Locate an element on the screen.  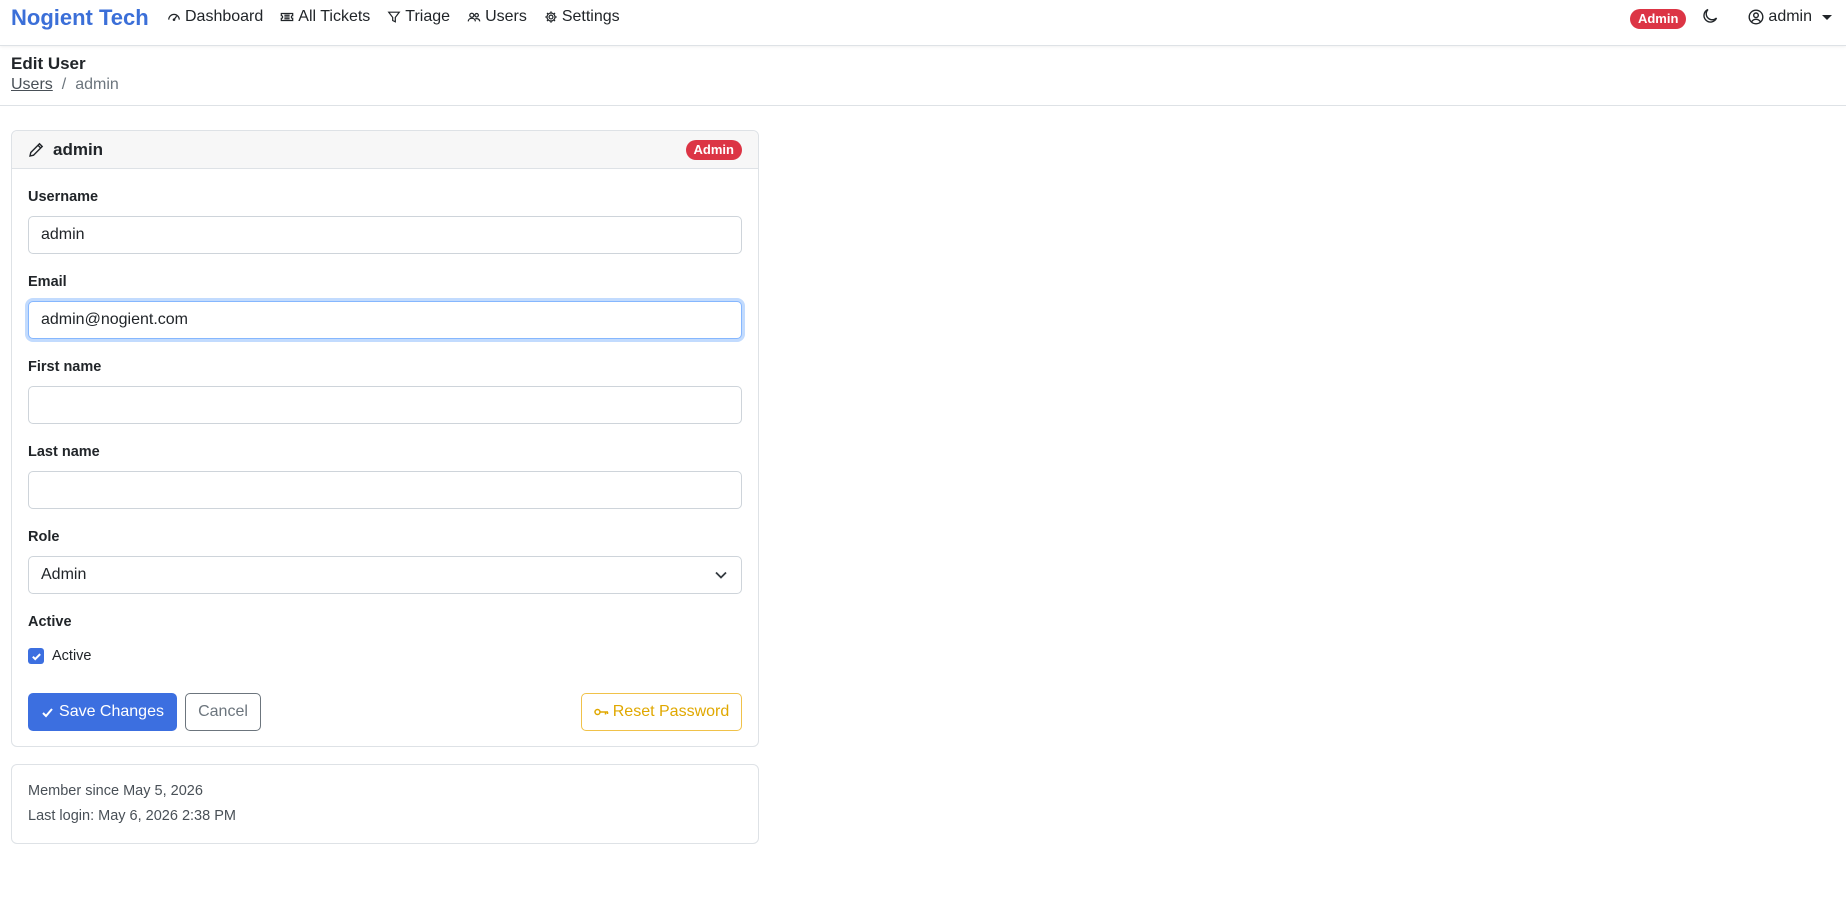
active-checkbox-row: Active is located at coordinates (60, 656).